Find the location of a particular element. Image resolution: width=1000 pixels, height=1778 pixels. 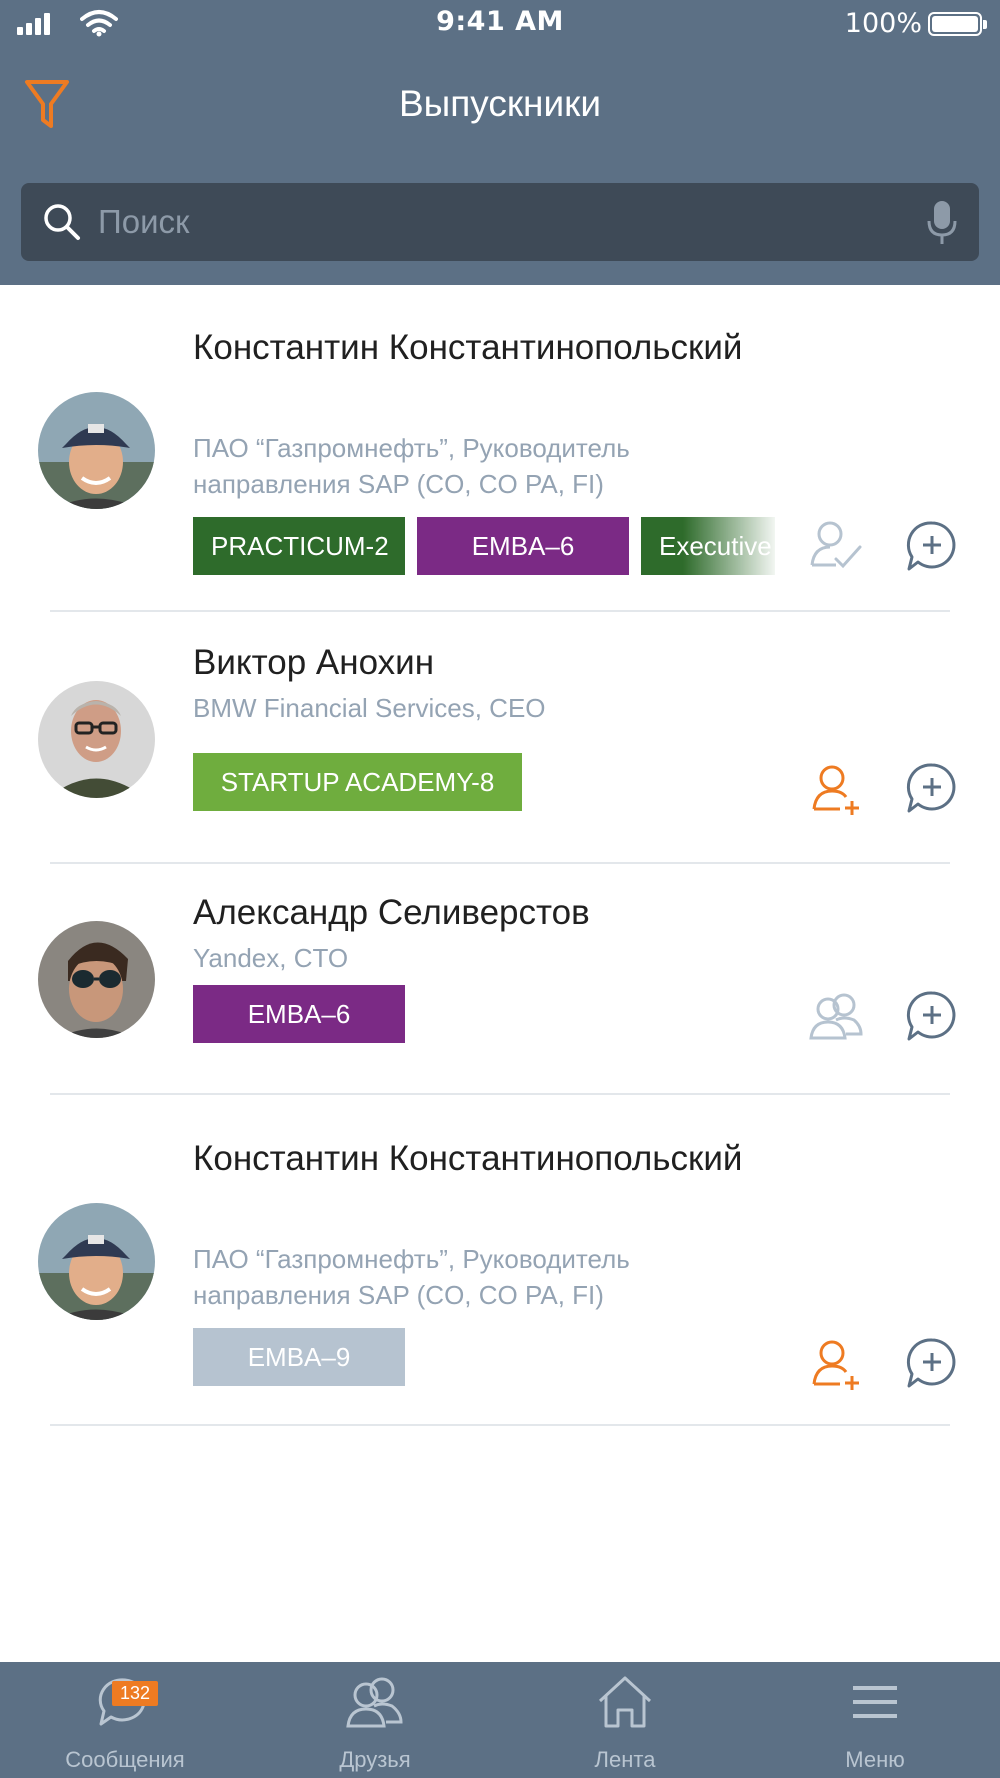

tab-label: Друзья is located at coordinates (375, 1759).